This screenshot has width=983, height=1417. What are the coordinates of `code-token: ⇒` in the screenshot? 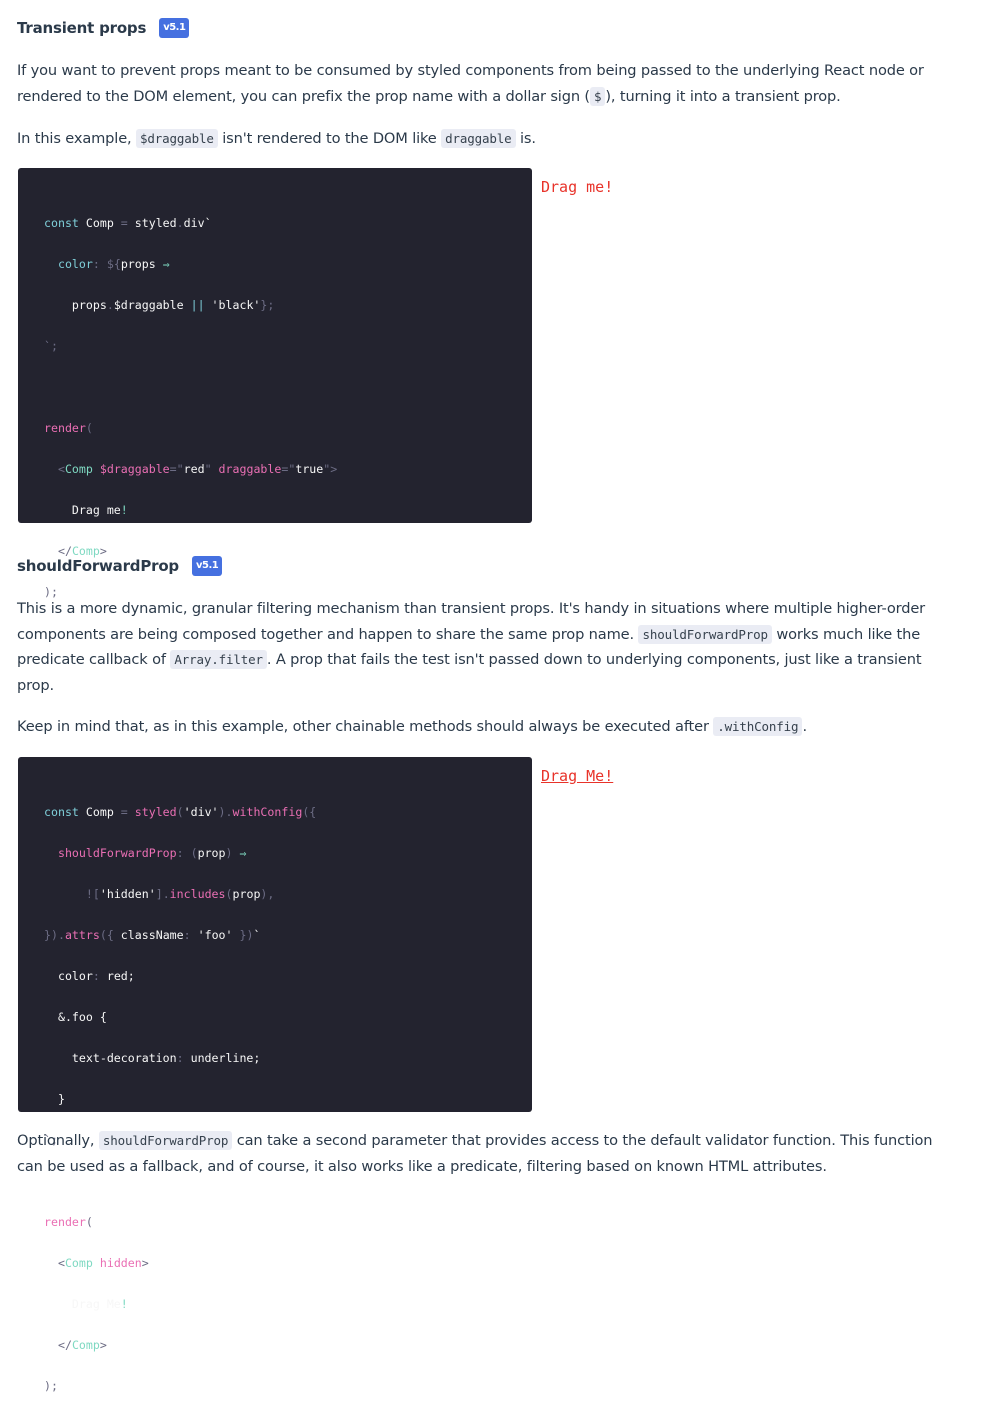 It's located at (162, 263).